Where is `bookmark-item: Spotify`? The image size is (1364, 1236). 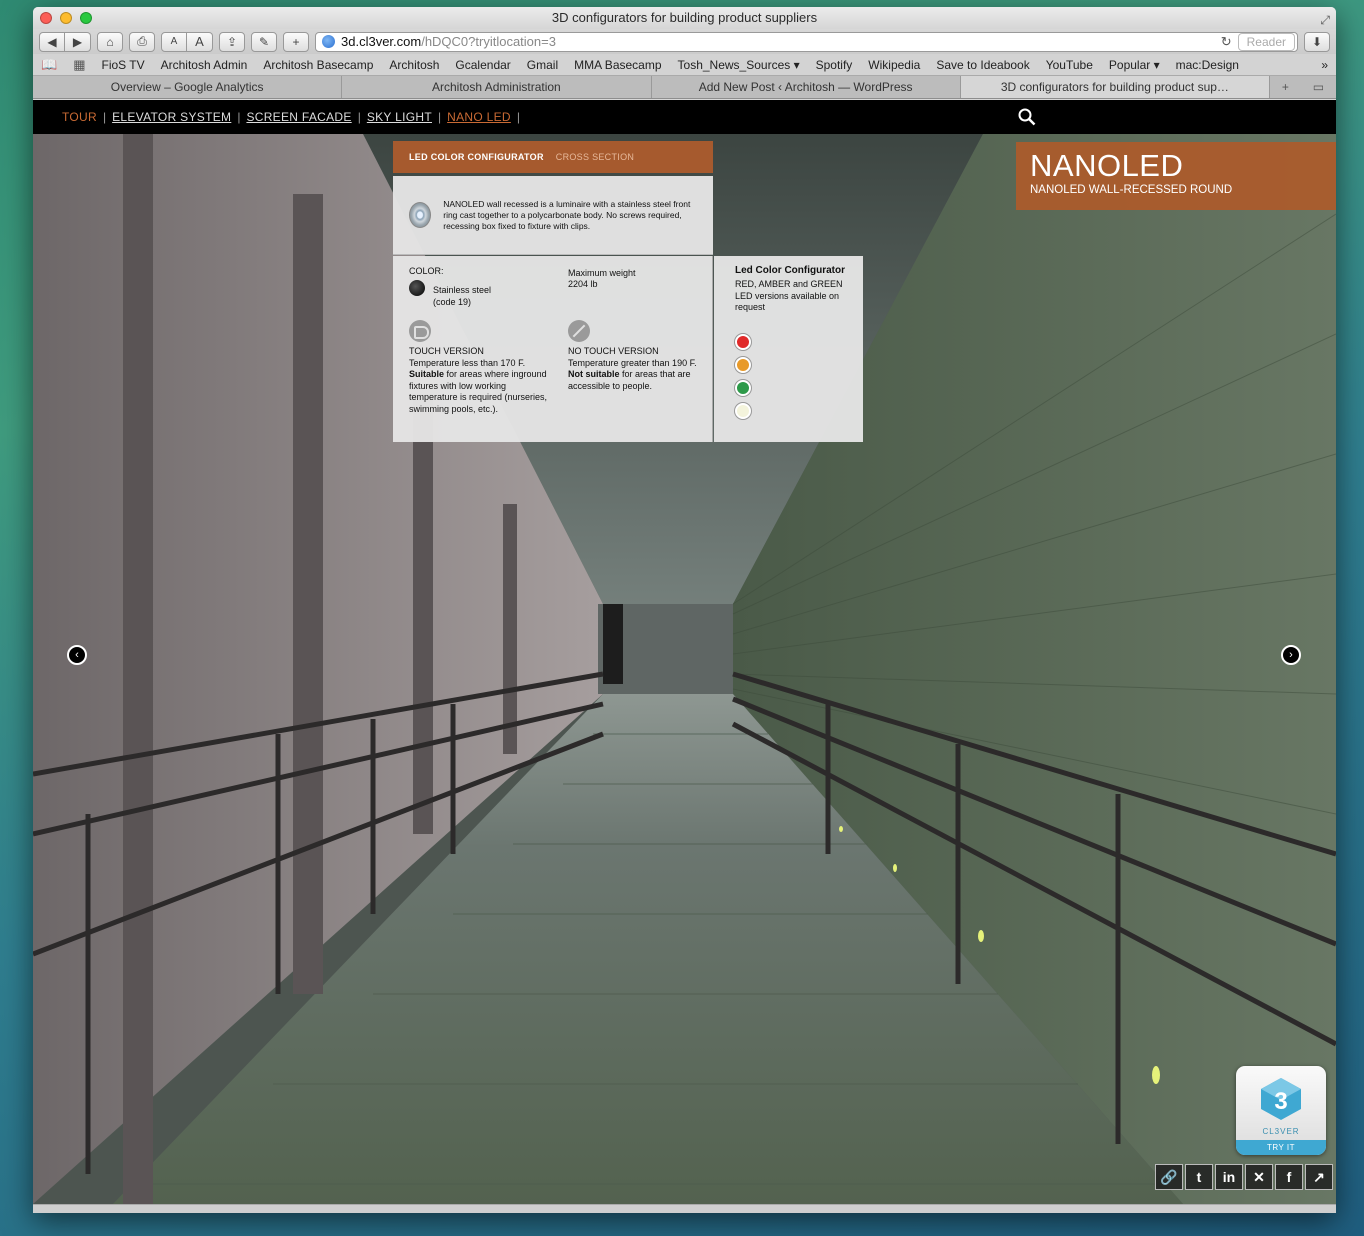 bookmark-item: Spotify is located at coordinates (834, 65).